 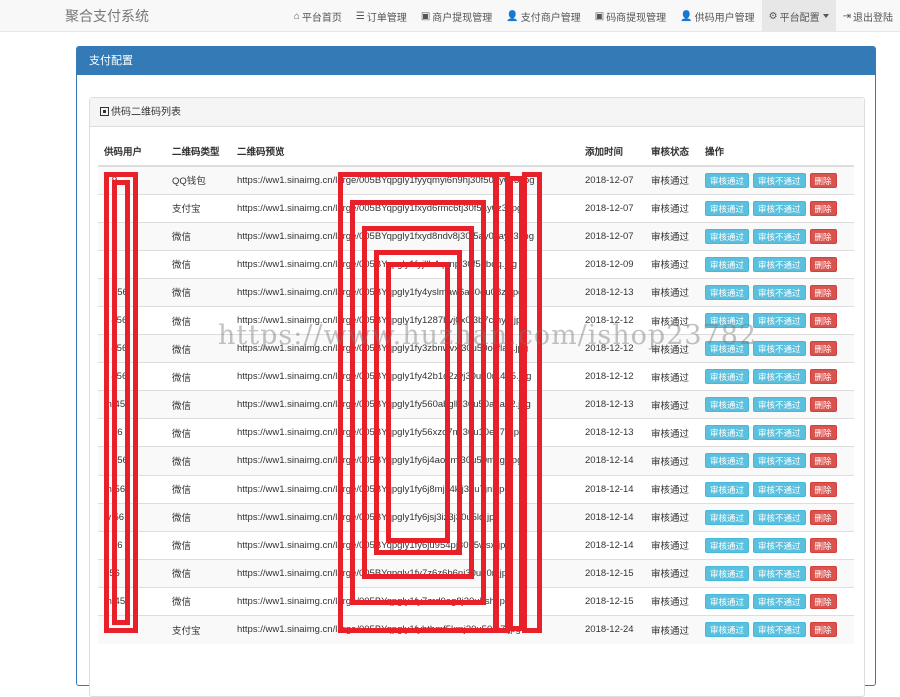 I want to click on nav-label: 退出登陆, so click(x=873, y=18).